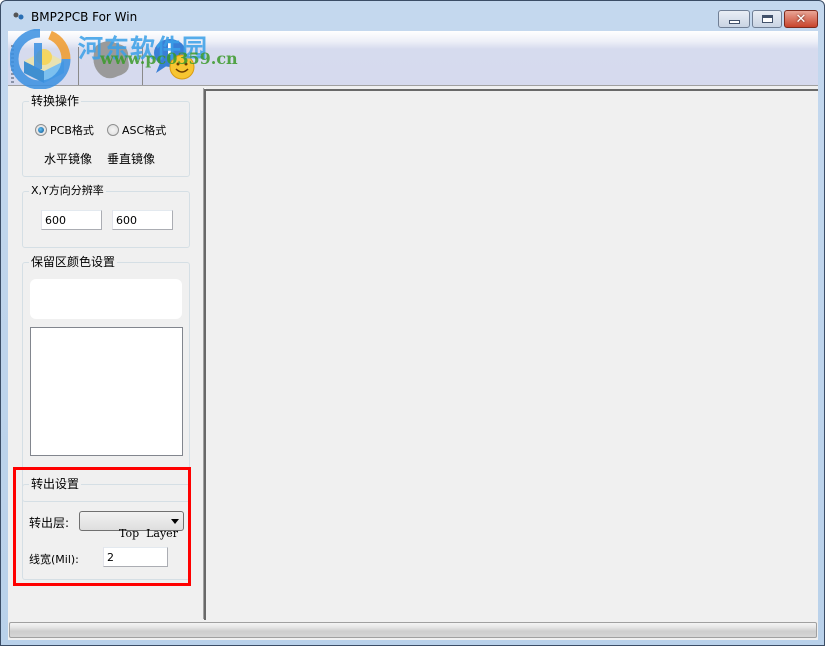  I want to click on close-icon: ✕, so click(801, 19).